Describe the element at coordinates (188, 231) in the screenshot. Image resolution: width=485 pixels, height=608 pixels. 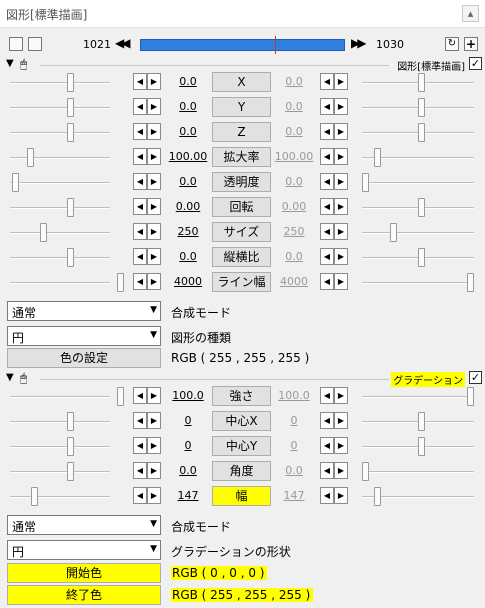
I see `param-start-value: 250` at that location.